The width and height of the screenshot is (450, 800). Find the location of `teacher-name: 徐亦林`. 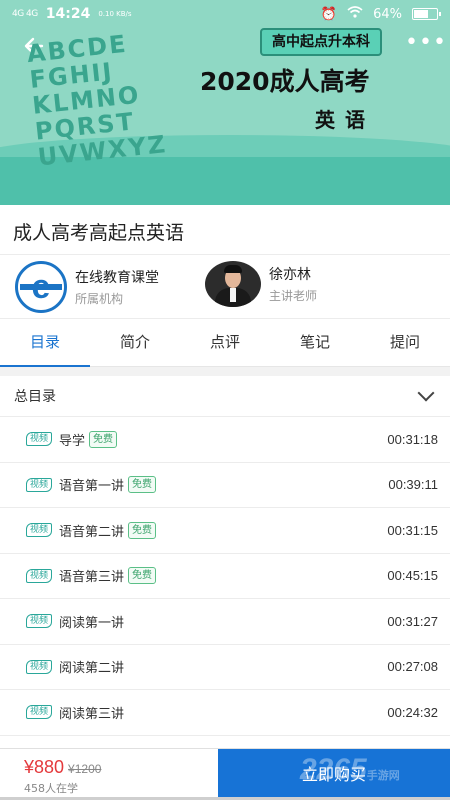

teacher-name: 徐亦林 is located at coordinates (290, 275).